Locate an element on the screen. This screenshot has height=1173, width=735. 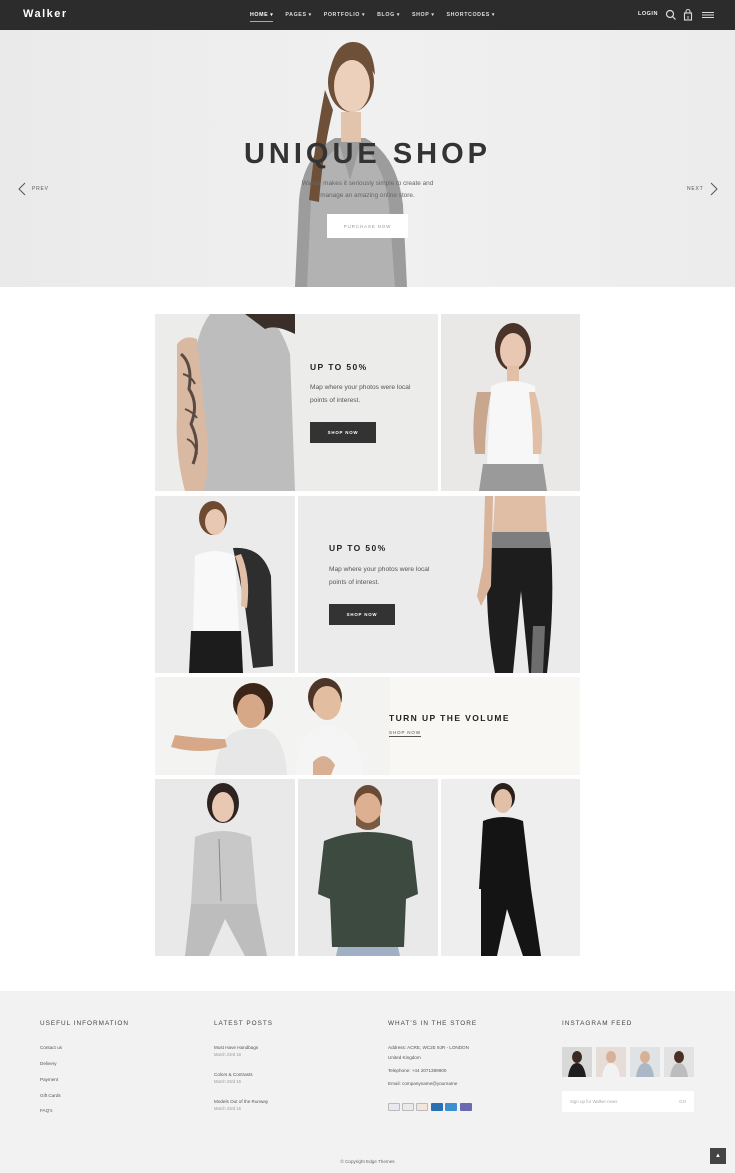
search-icon is located at coordinates (671, 15).